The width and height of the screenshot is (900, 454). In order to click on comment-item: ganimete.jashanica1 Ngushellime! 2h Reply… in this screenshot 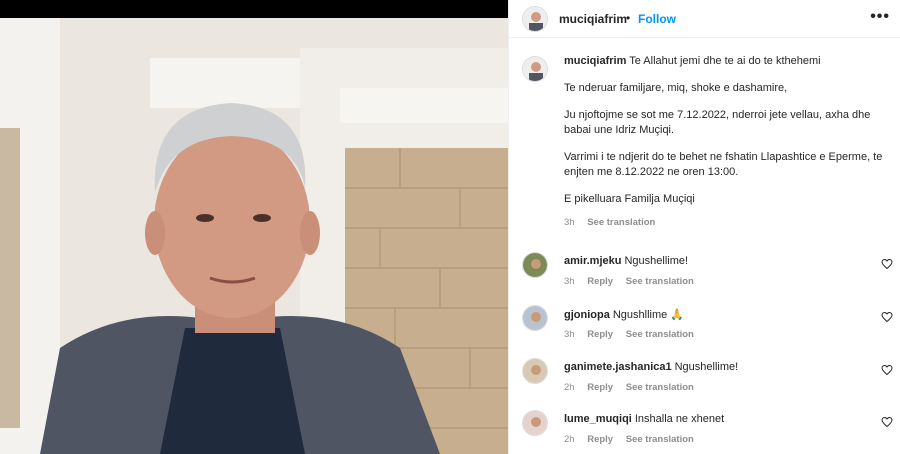, I will do `click(704, 383)`.